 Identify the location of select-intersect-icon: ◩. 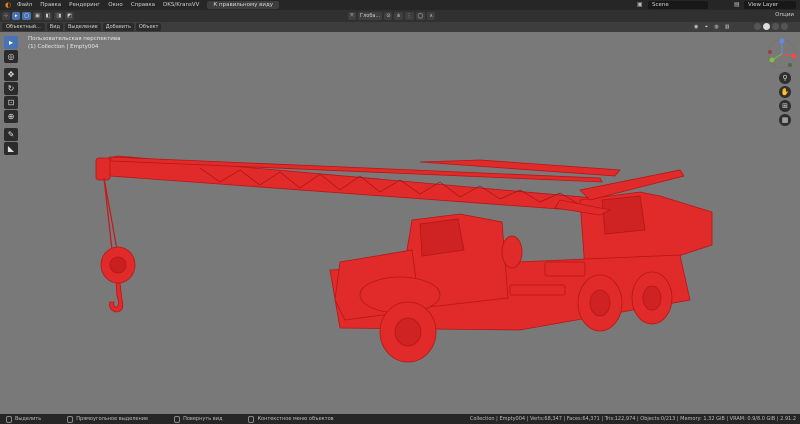
(69, 16).